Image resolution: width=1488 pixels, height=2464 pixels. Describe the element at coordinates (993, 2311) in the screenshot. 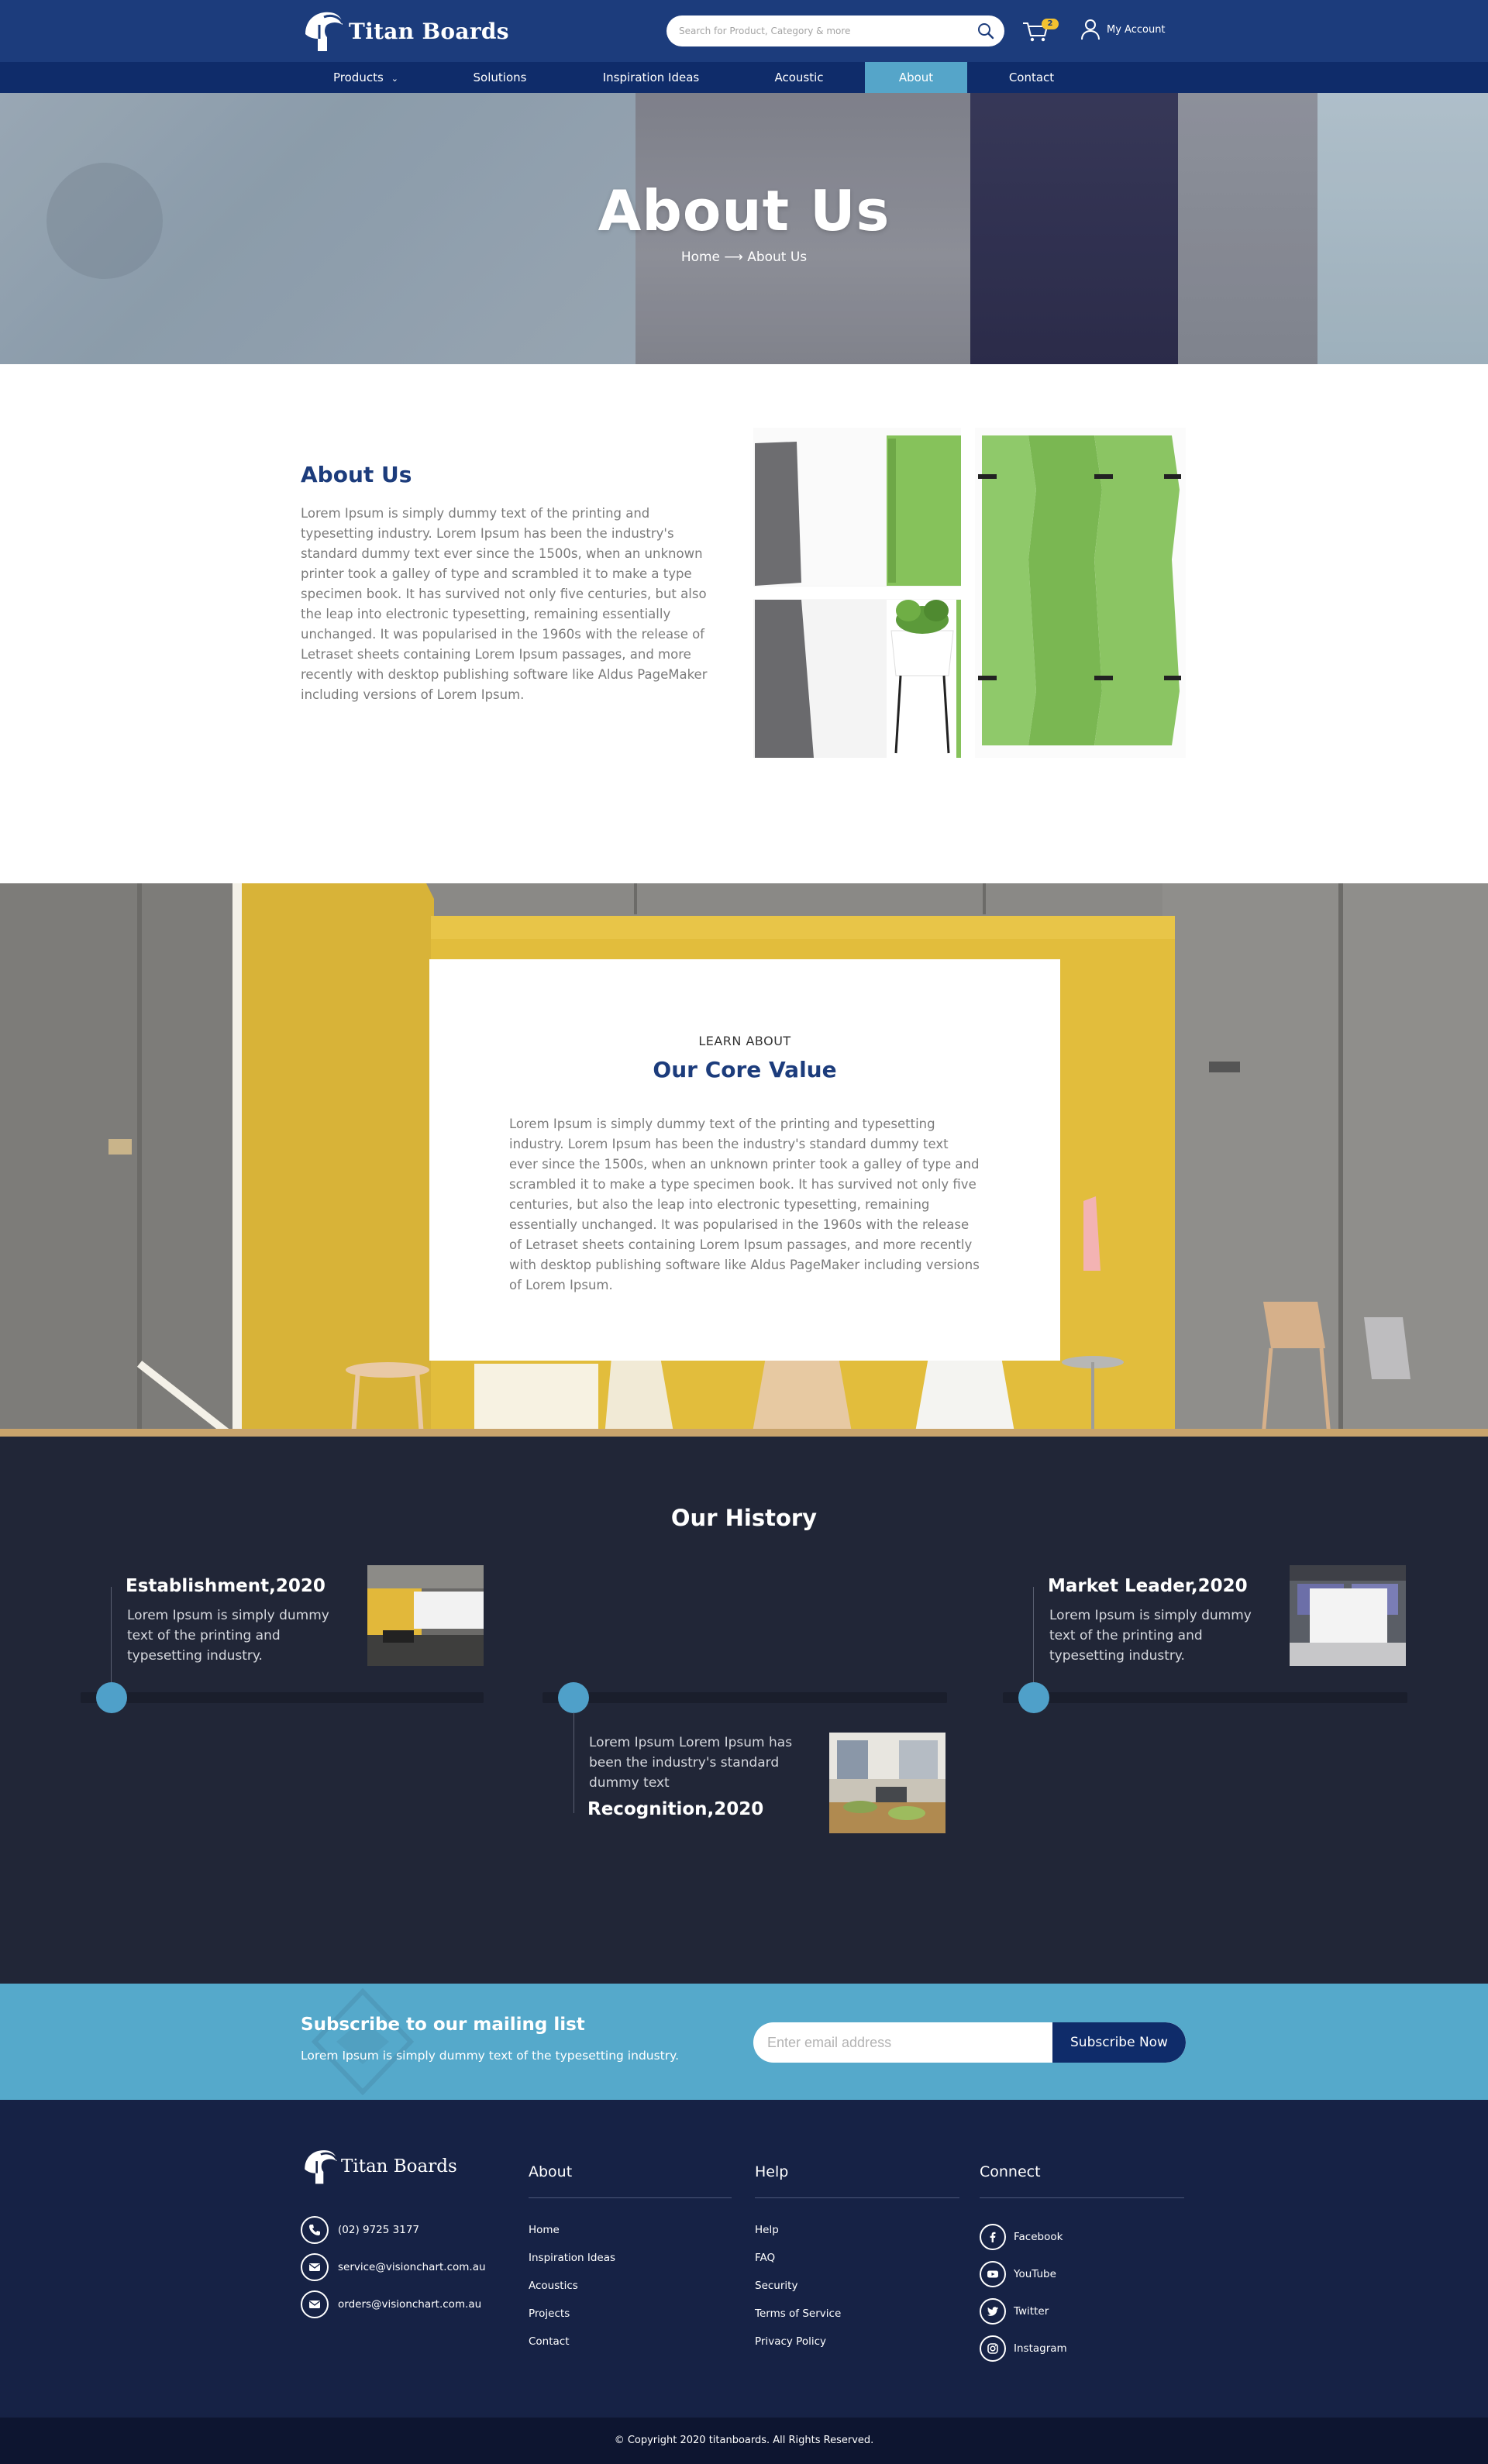

I see `twitter-icon` at that location.